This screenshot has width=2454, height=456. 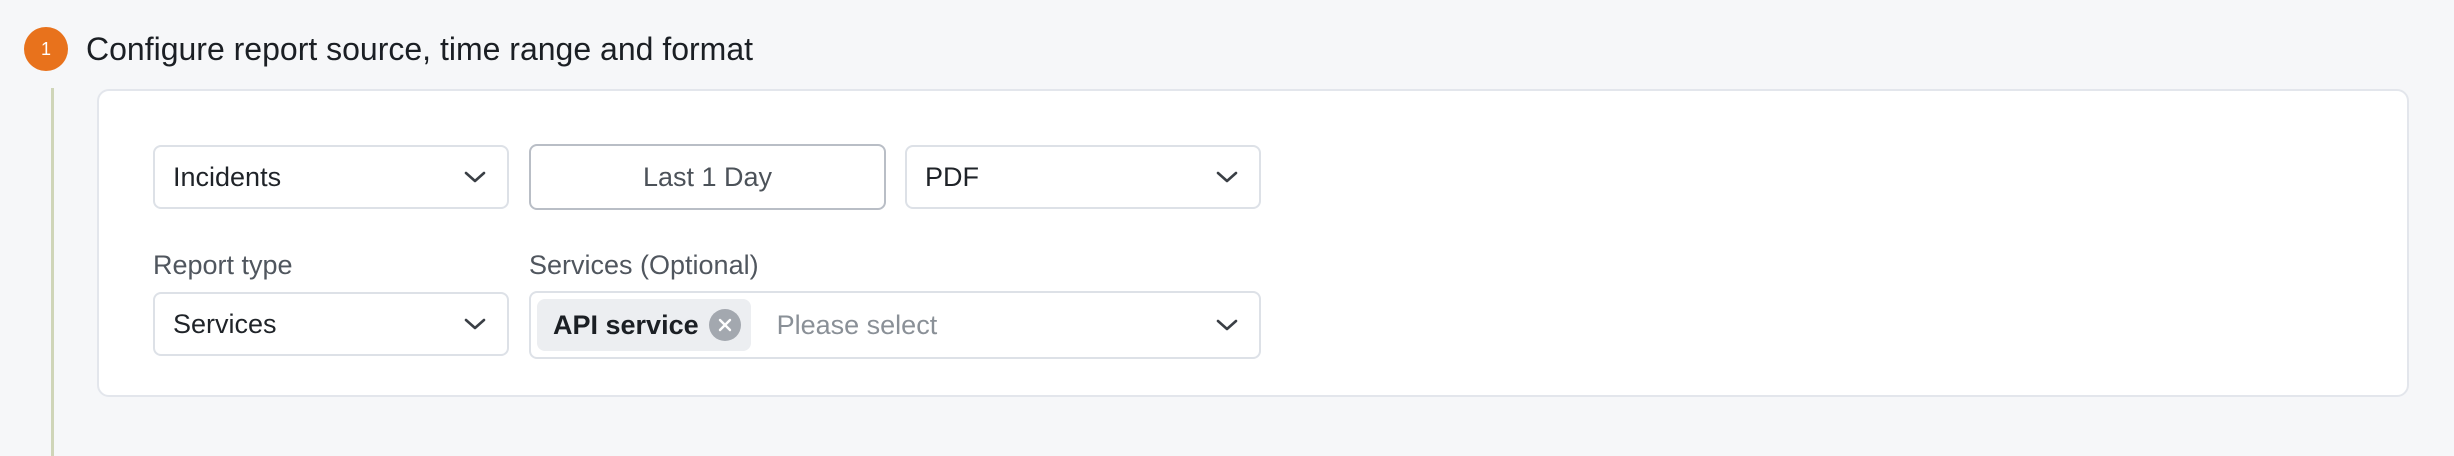 I want to click on services-placeholder: Please select, so click(x=857, y=324).